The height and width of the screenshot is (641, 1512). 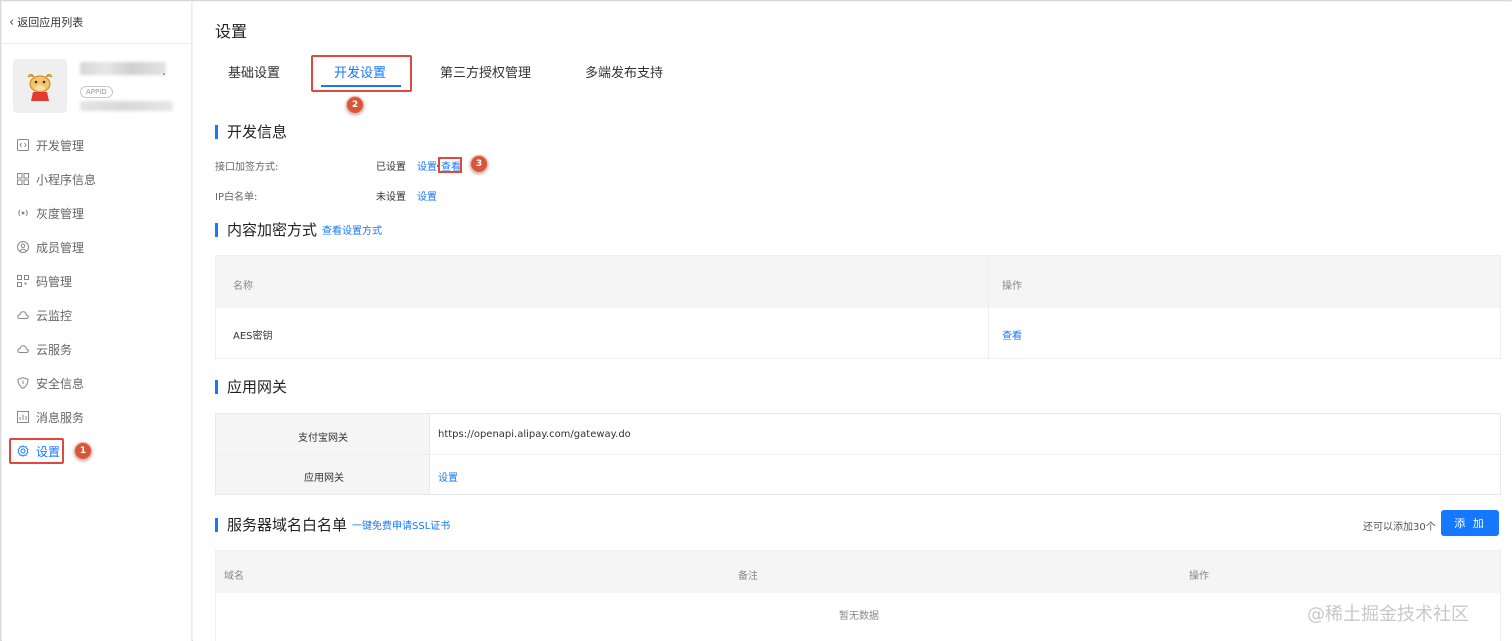 What do you see at coordinates (355, 105) in the screenshot?
I see `annotation-badge-2: 2` at bounding box center [355, 105].